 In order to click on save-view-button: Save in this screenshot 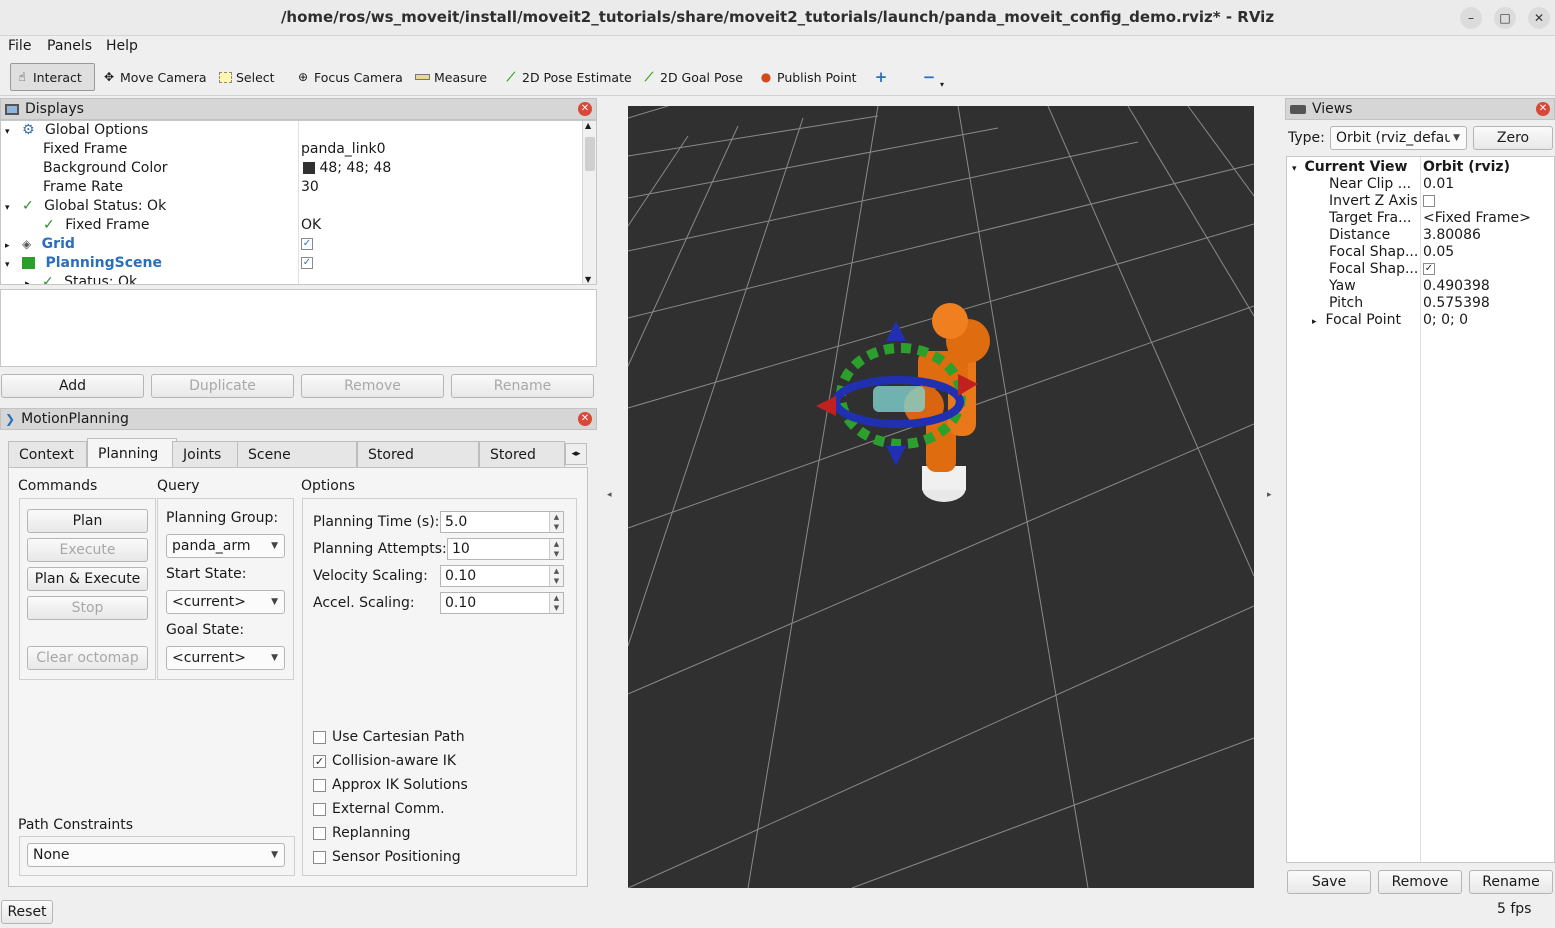, I will do `click(1329, 882)`.